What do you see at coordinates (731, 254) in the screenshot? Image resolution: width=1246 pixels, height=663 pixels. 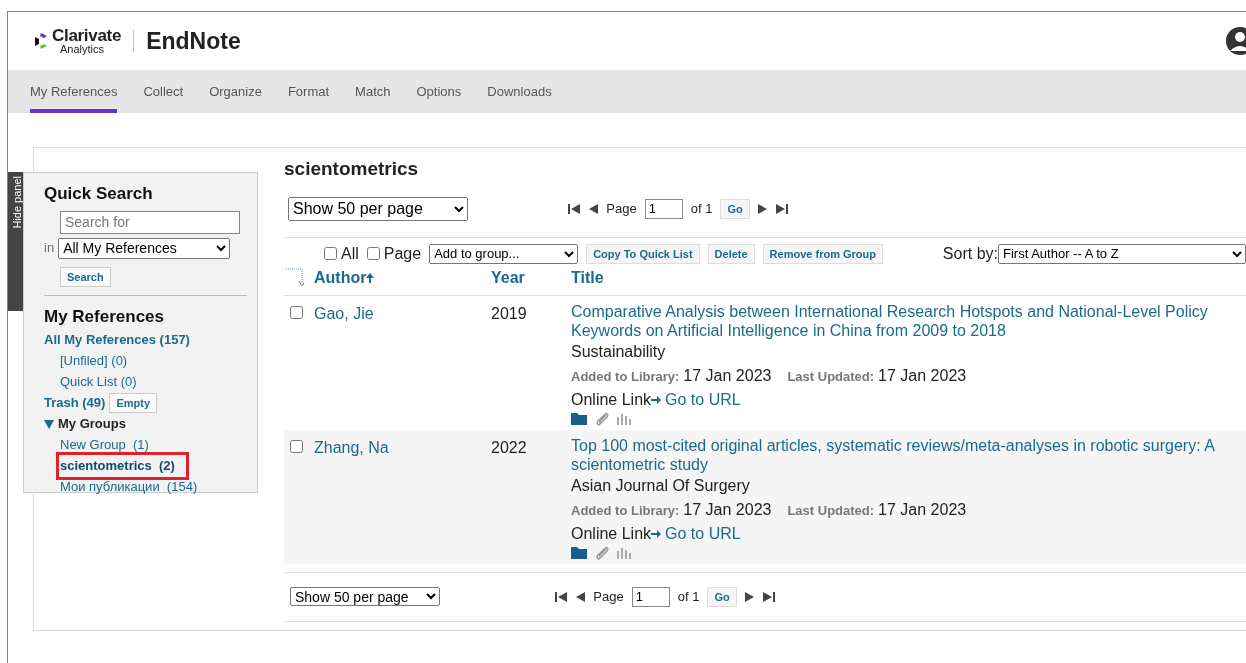 I see `toolbar-button: Delete` at bounding box center [731, 254].